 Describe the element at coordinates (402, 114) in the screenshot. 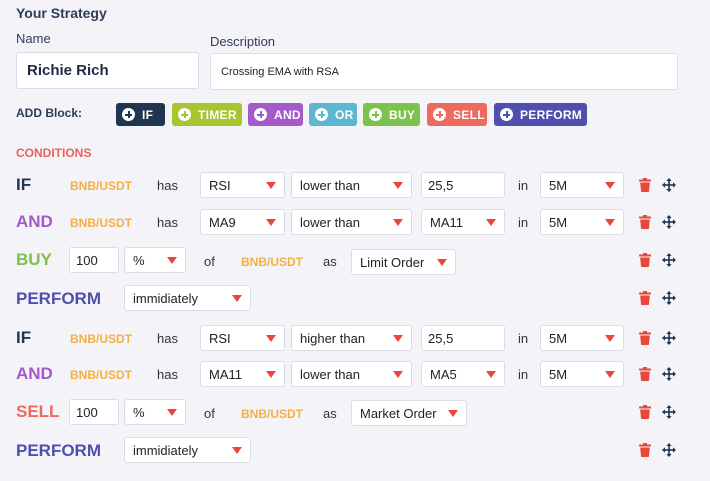

I see `add-buy-label: BUY` at that location.